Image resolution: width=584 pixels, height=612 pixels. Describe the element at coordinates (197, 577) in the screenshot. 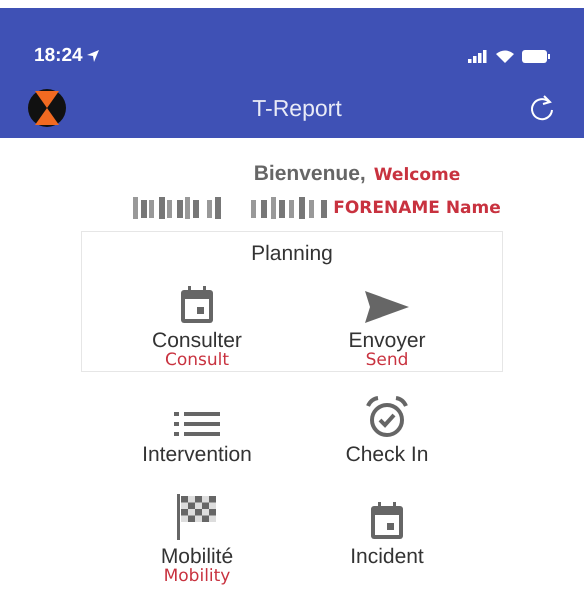

I see `translation-annotation: Mobility` at that location.